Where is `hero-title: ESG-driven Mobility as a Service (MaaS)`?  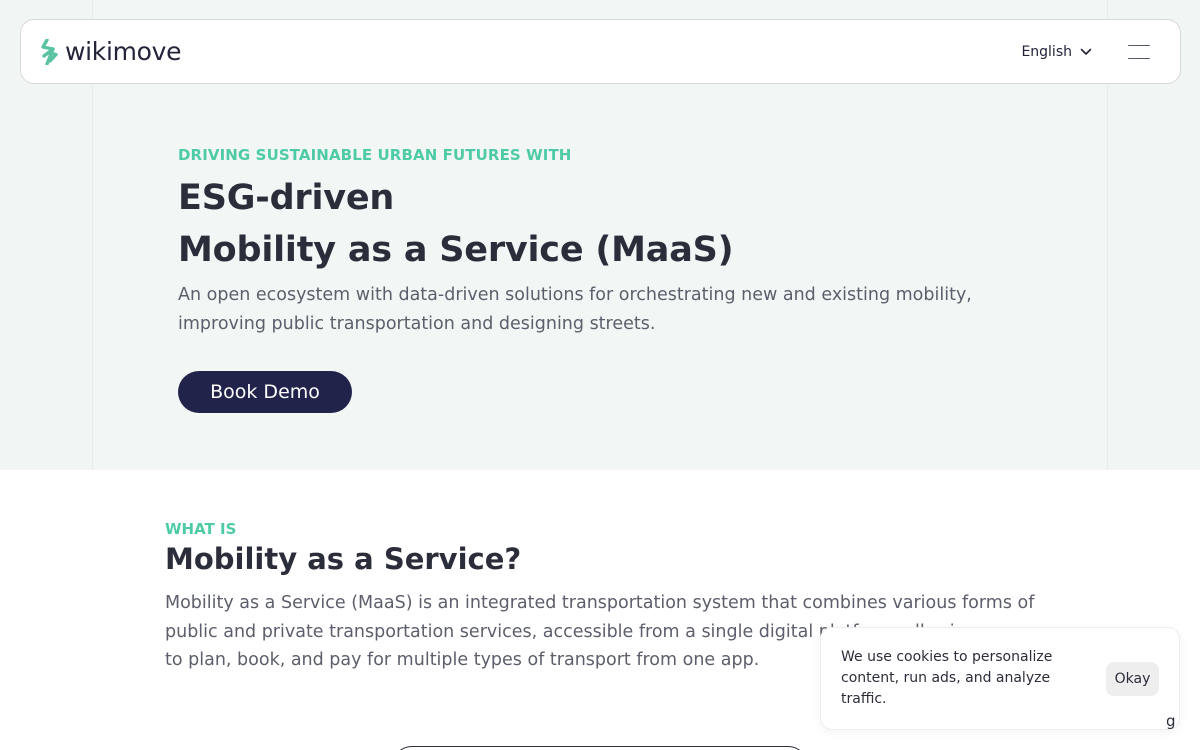 hero-title: ESG-driven Mobility as a Service (MaaS) is located at coordinates (456, 224).